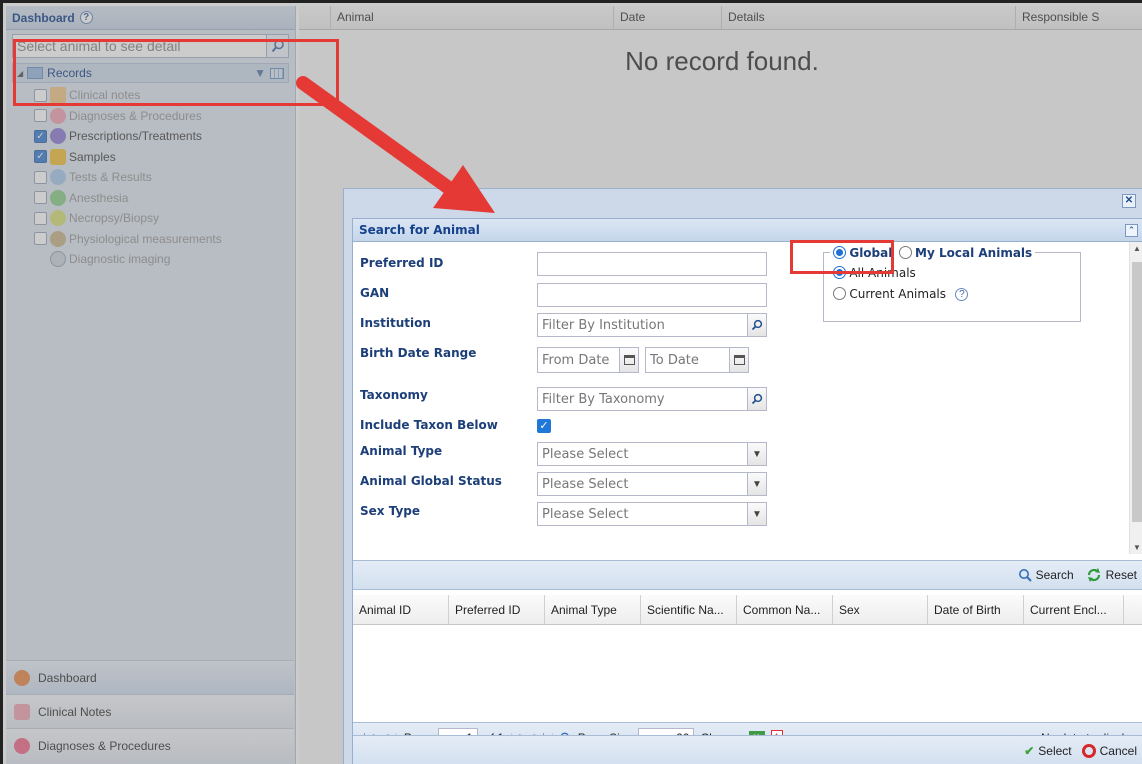 The image size is (1142, 764). What do you see at coordinates (839, 253) in the screenshot?
I see `global-radio` at bounding box center [839, 253].